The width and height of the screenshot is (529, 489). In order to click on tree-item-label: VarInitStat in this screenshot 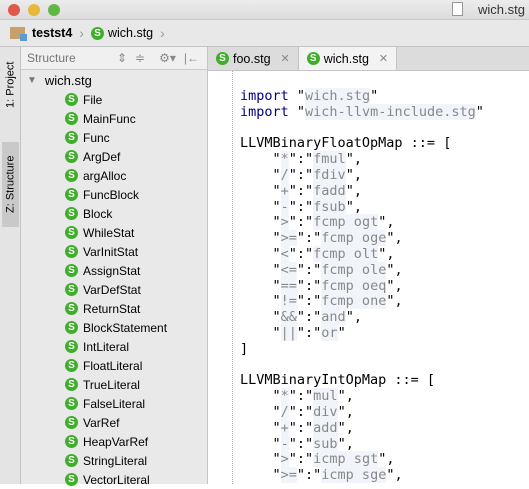, I will do `click(111, 251)`.